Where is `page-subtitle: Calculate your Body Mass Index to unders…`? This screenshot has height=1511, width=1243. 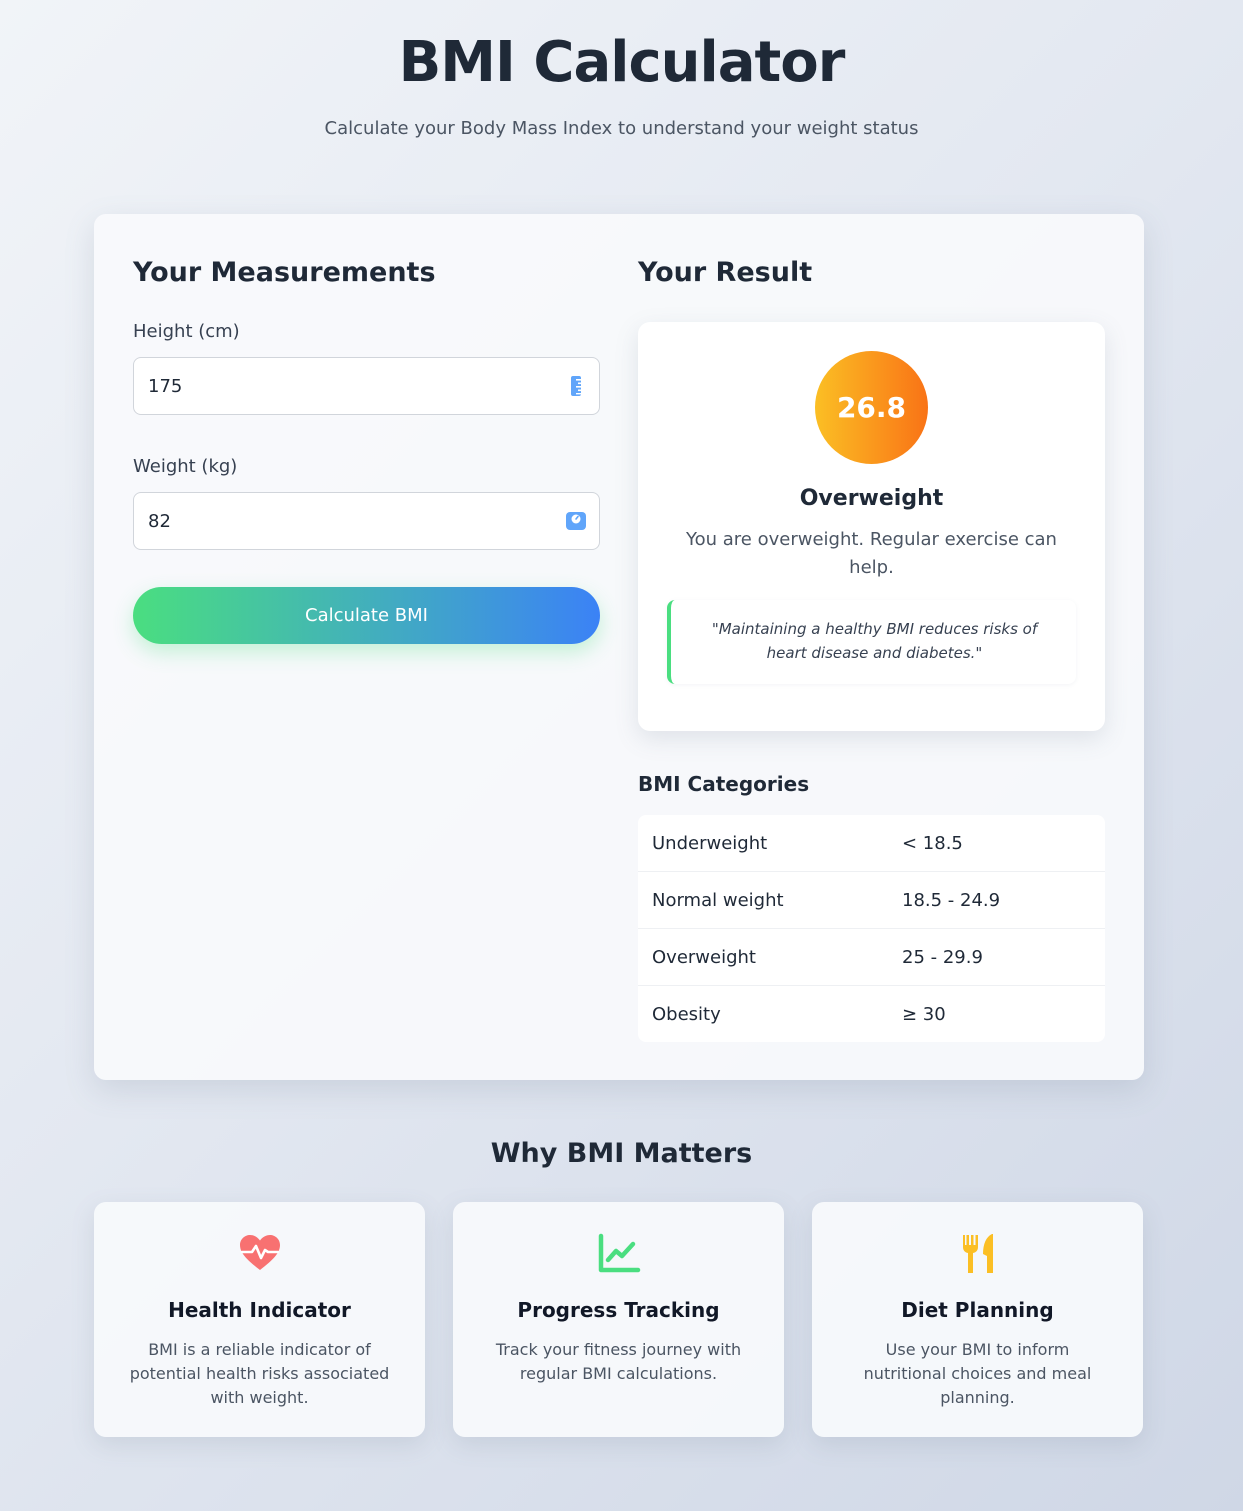 page-subtitle: Calculate your Body Mass Index to unders… is located at coordinates (621, 128).